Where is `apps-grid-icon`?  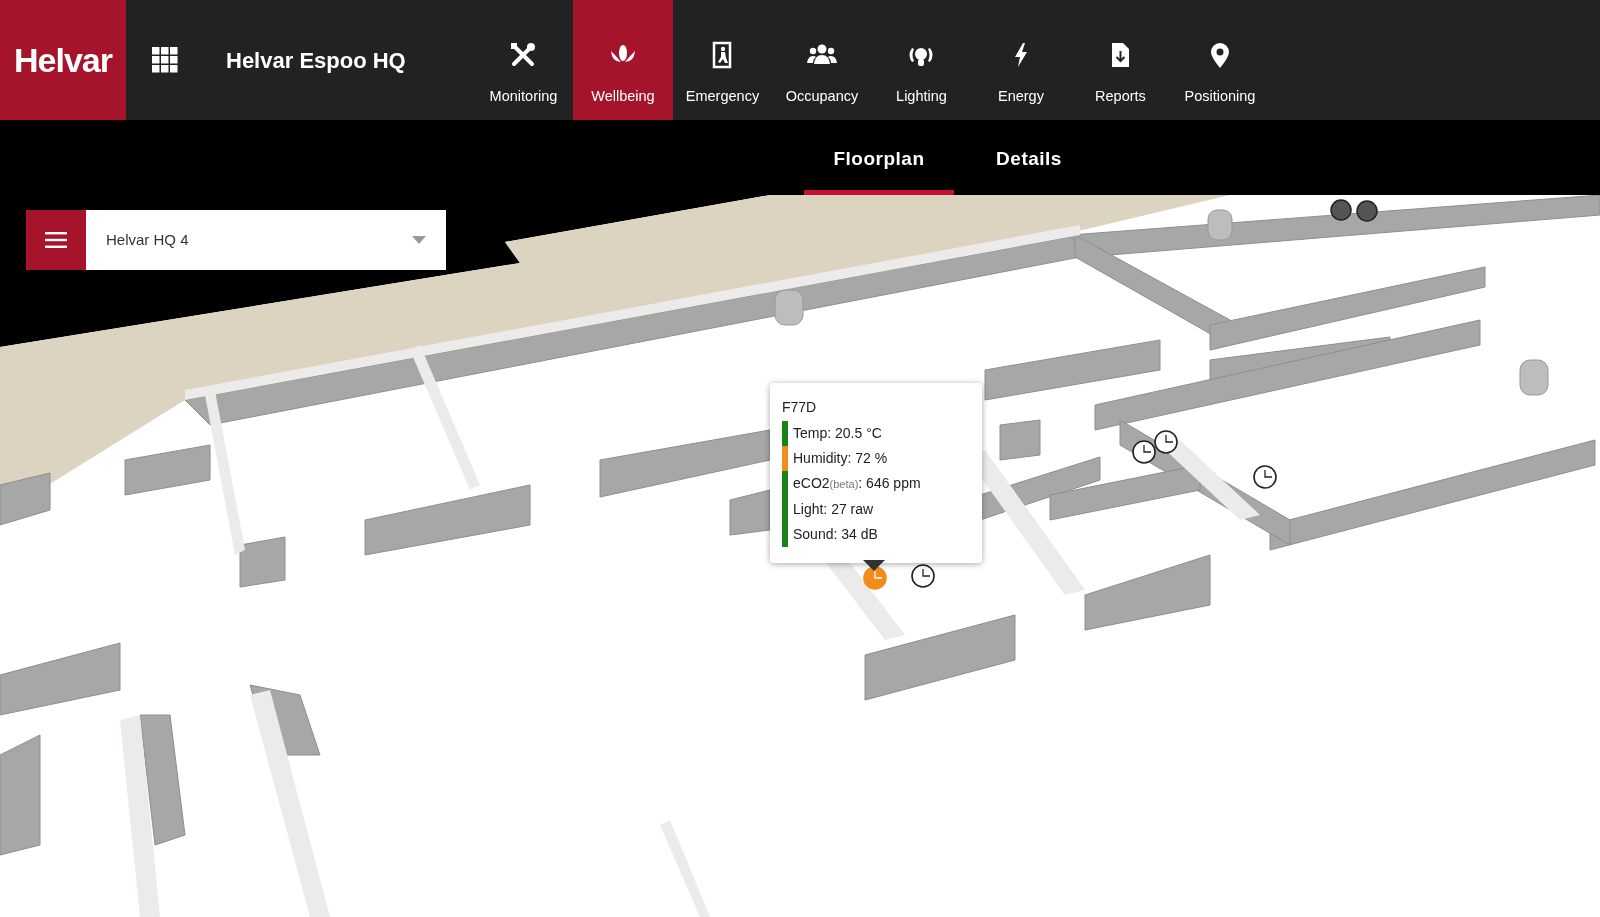 apps-grid-icon is located at coordinates (165, 60).